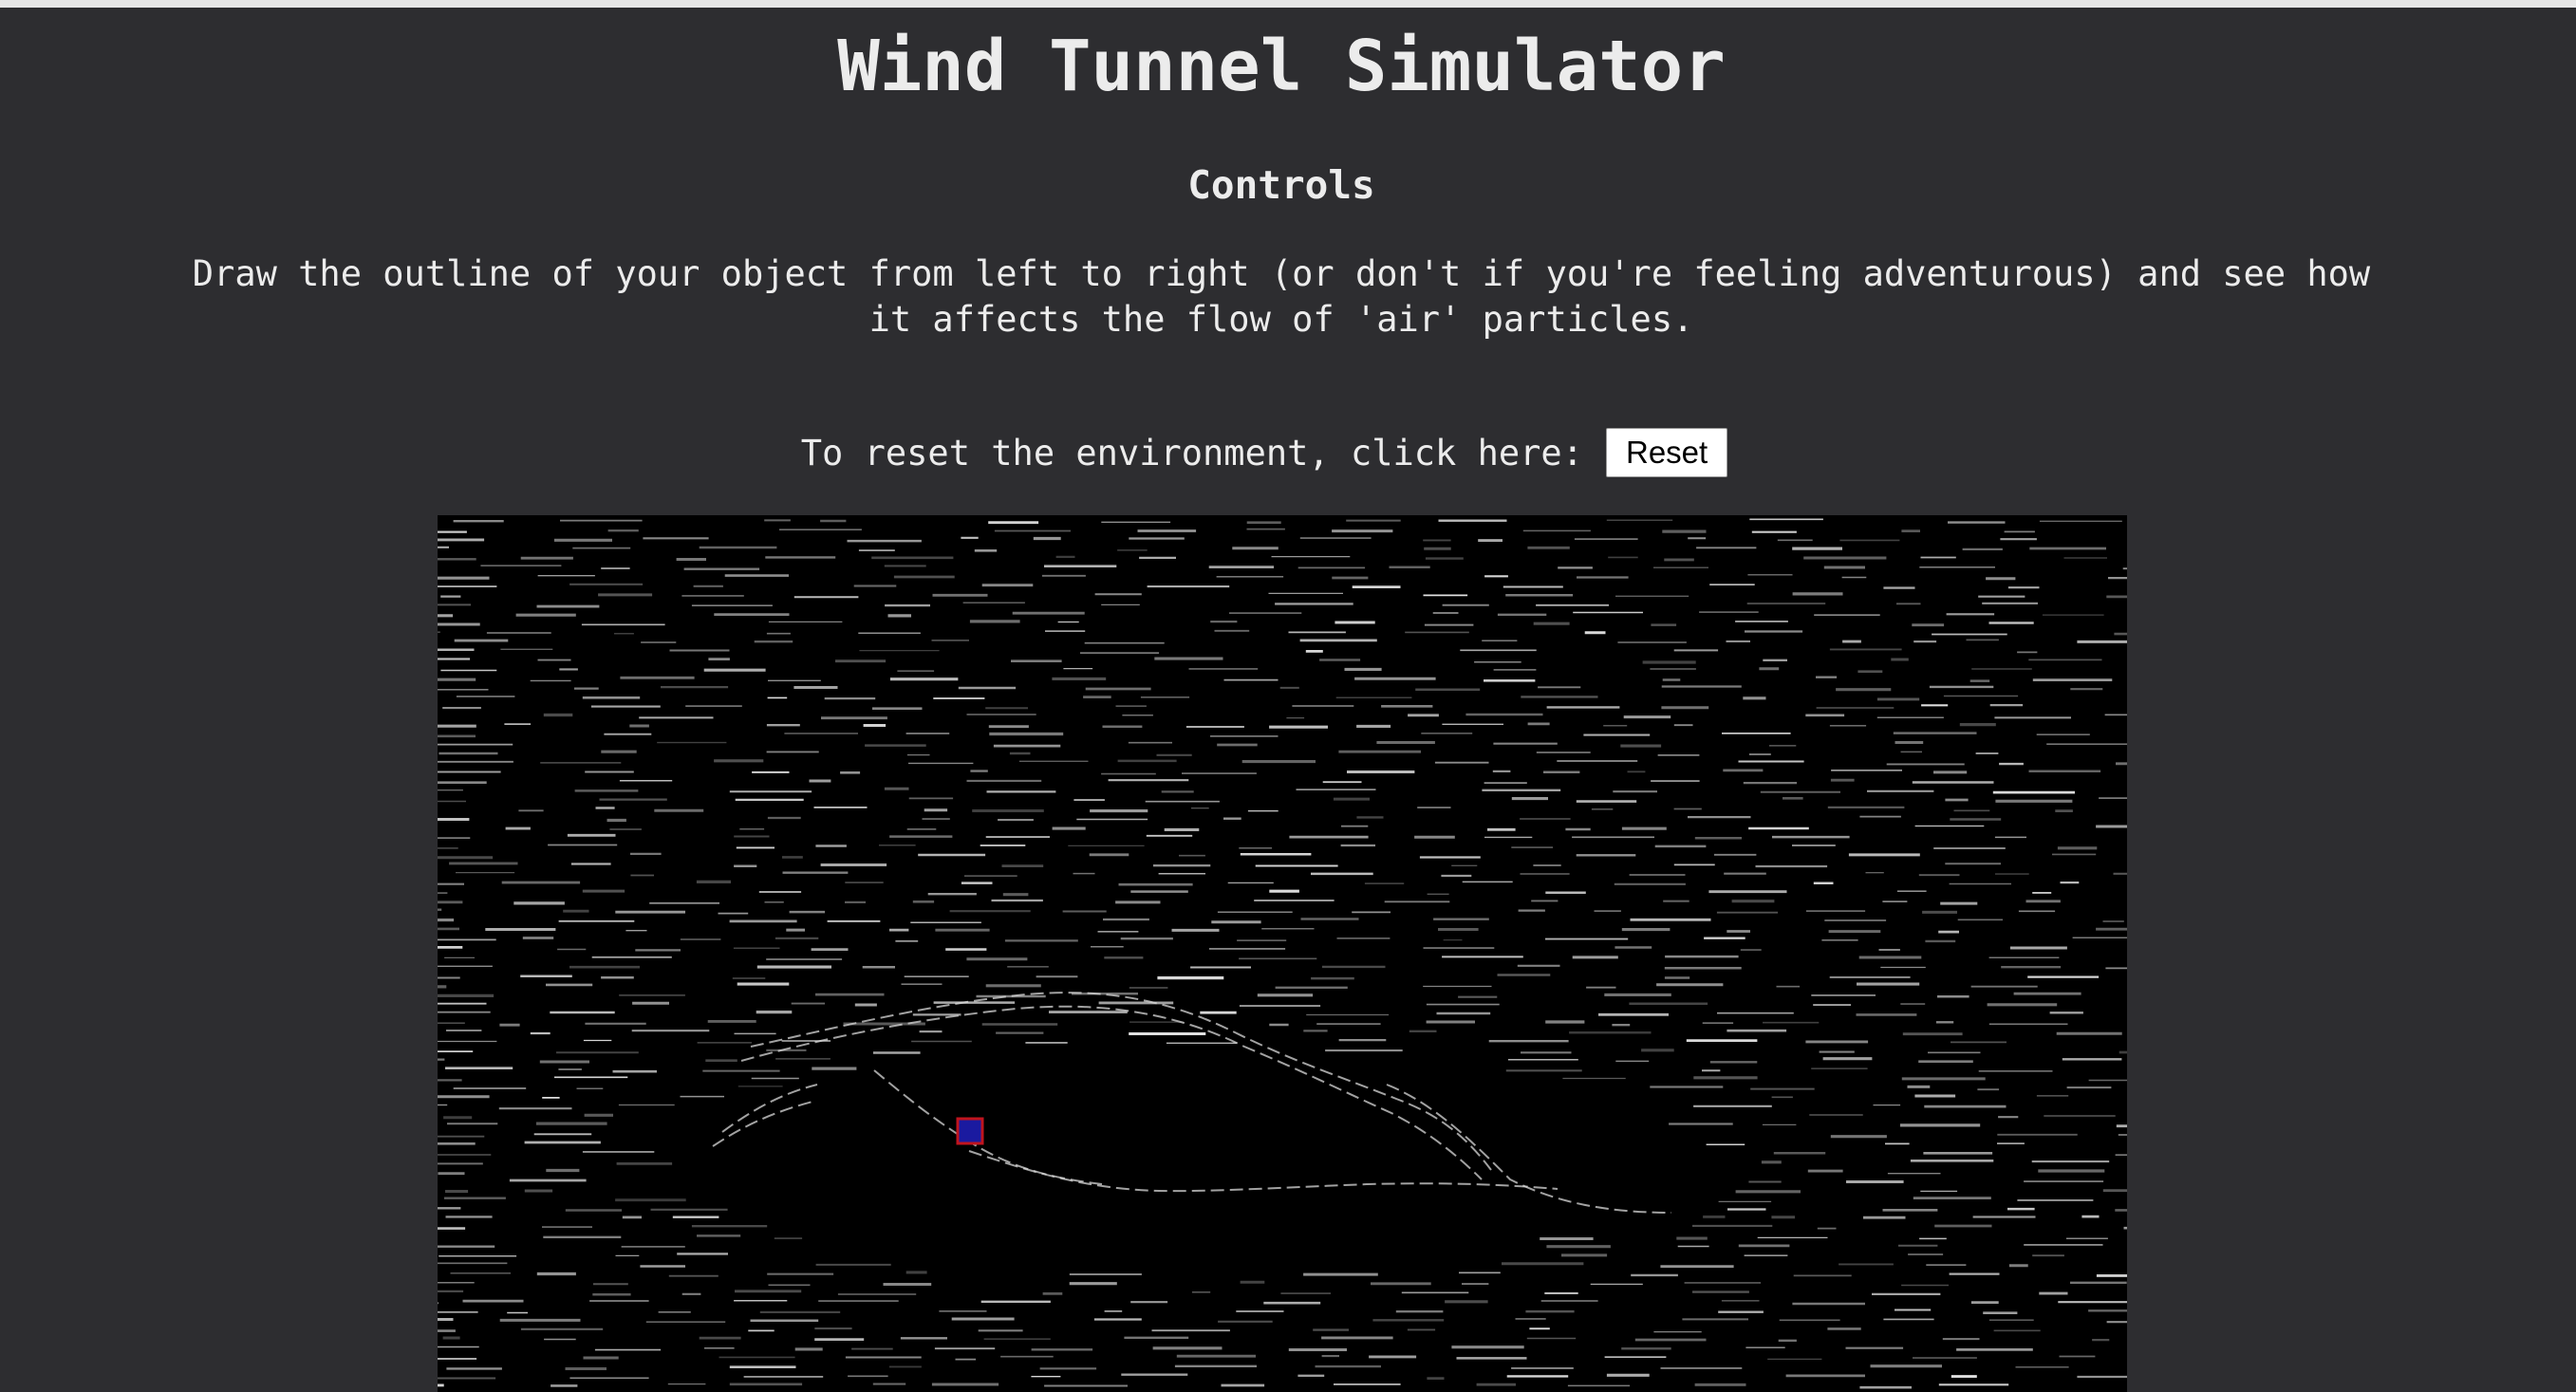  I want to click on cursor-marker, so click(970, 1131).